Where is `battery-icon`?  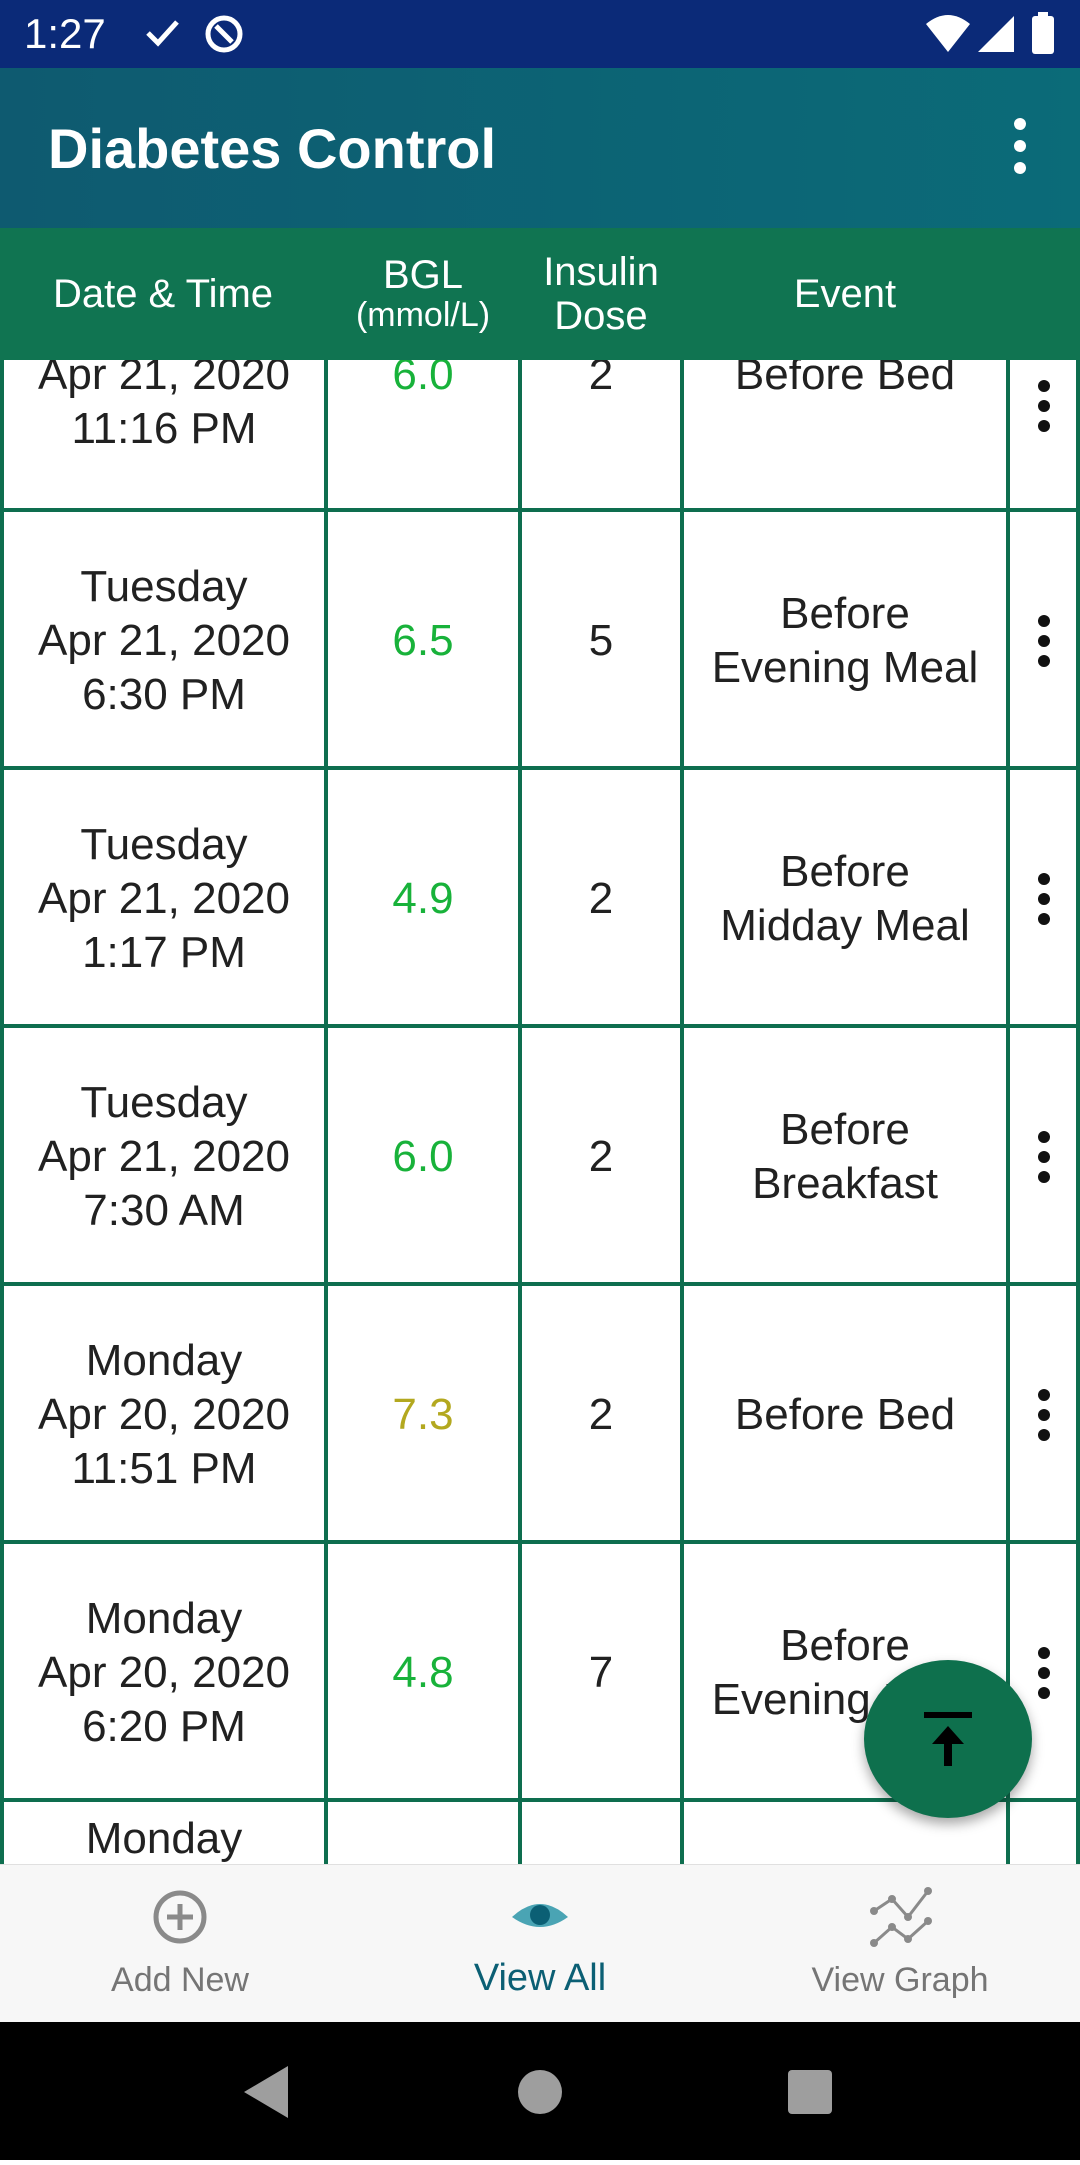
battery-icon is located at coordinates (1043, 36).